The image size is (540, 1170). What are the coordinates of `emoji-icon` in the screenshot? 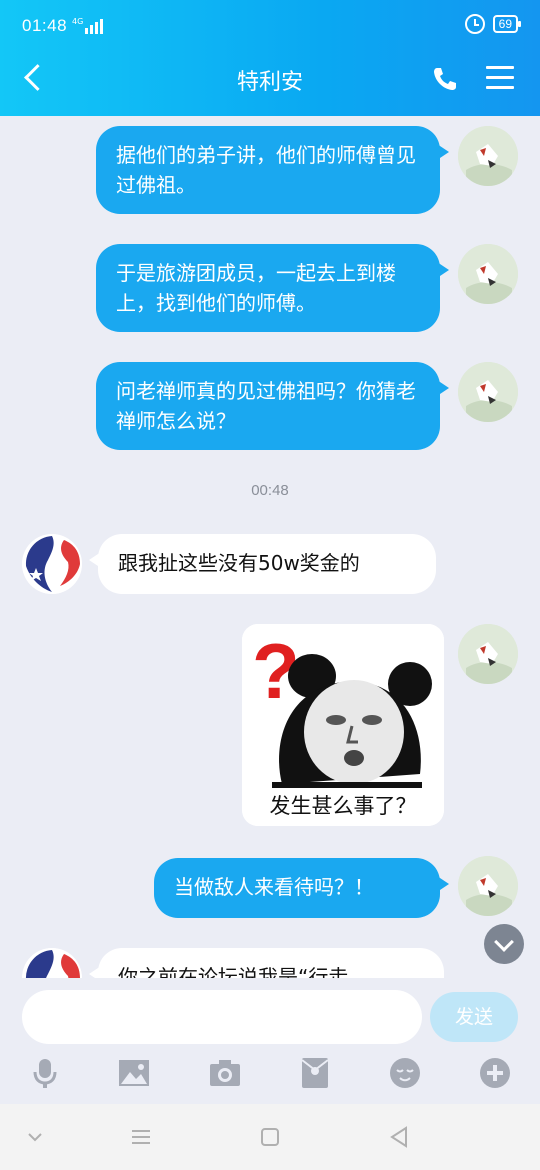 It's located at (405, 1073).